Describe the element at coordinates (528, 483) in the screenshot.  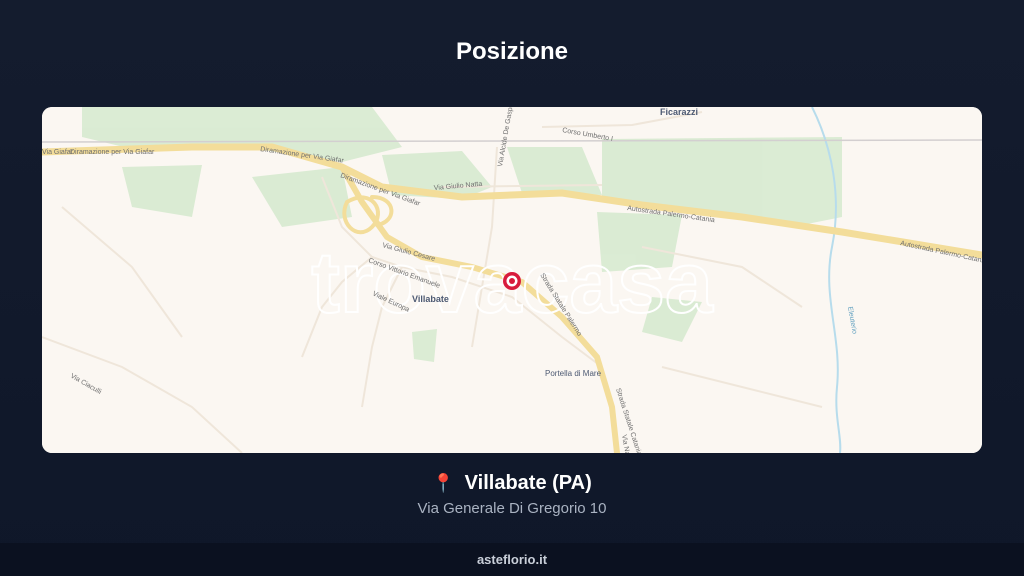
I see `location-city: Villabate (PA)` at that location.